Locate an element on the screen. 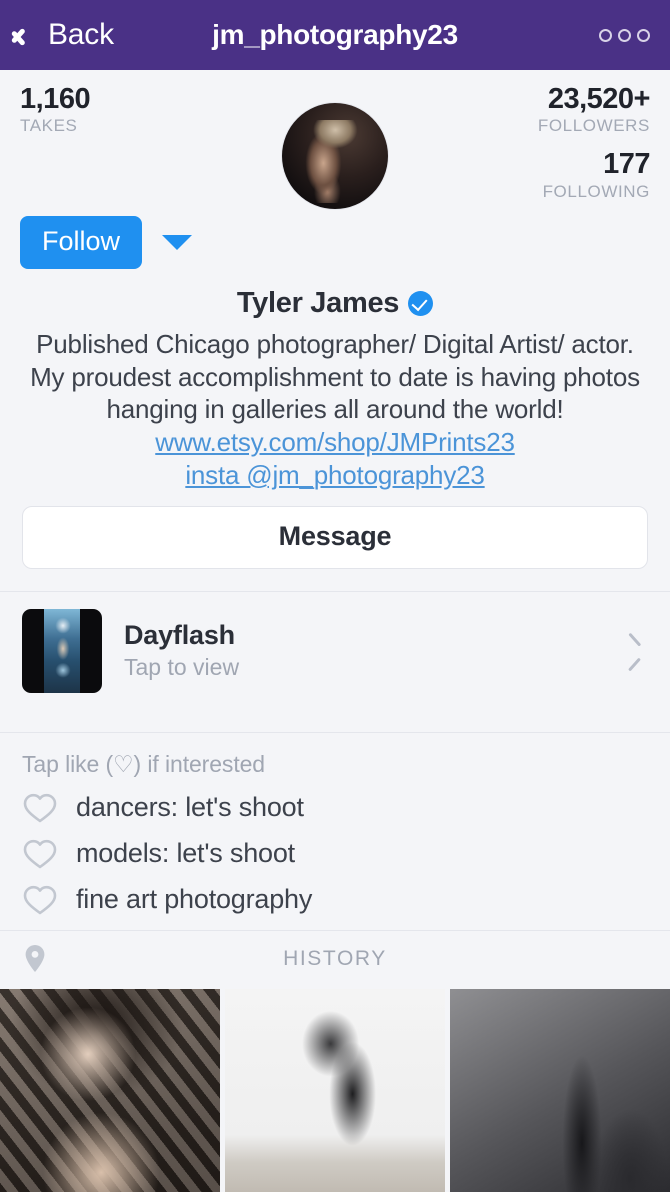  grid-column-middle is located at coordinates (335, 1090).